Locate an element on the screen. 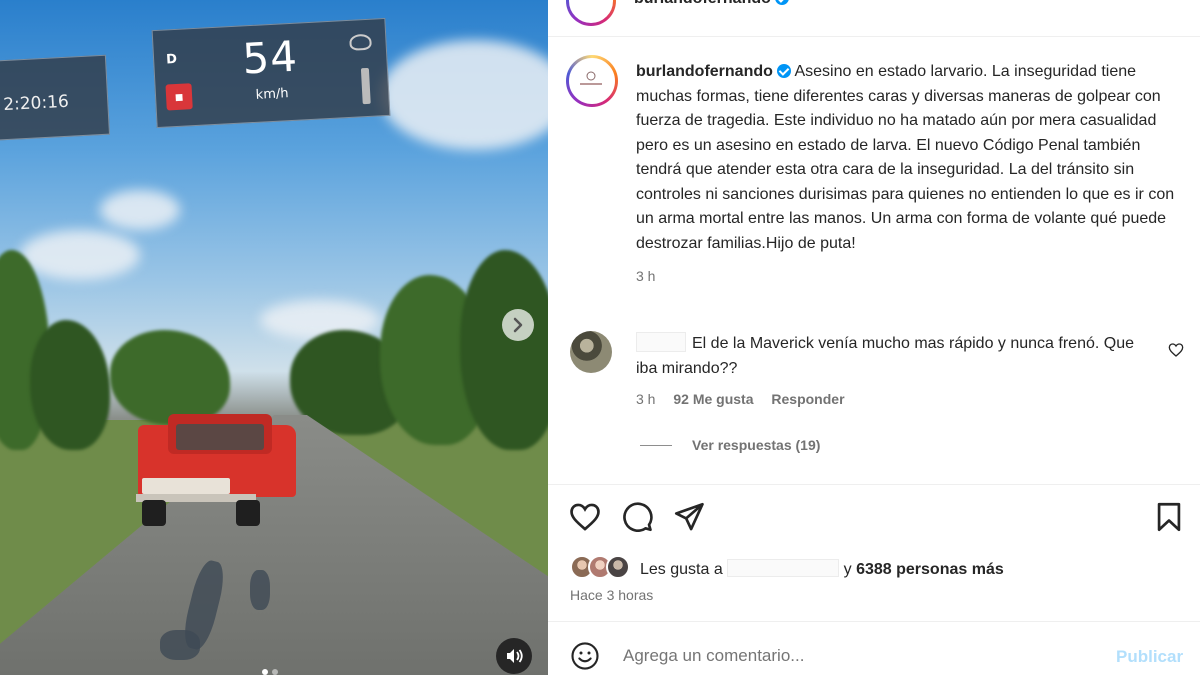  truck-grille is located at coordinates (186, 486).